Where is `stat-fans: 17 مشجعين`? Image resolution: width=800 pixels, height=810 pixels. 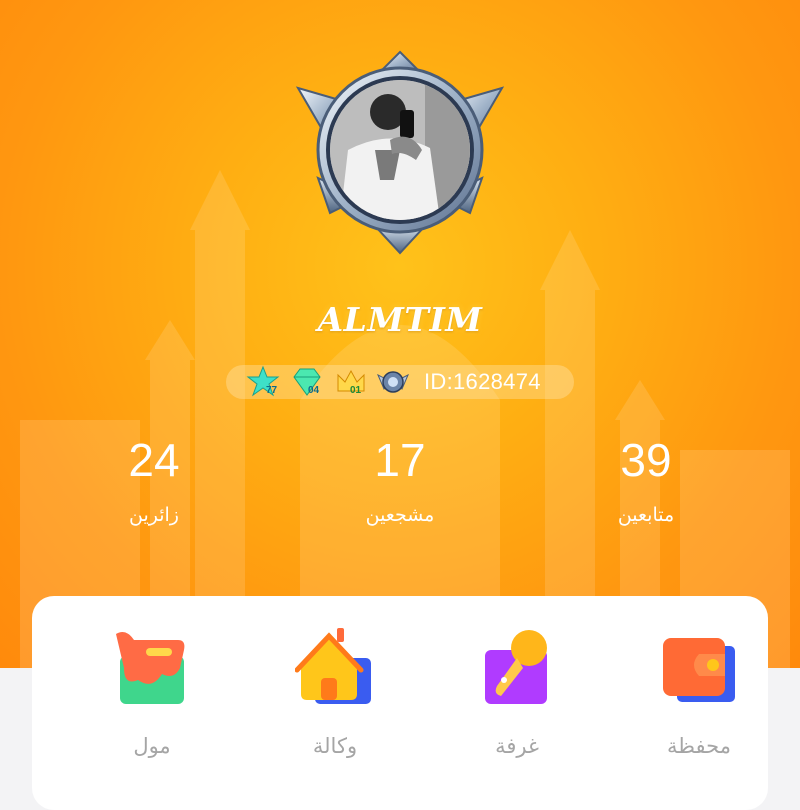 stat-fans: 17 مشجعين is located at coordinates (400, 480).